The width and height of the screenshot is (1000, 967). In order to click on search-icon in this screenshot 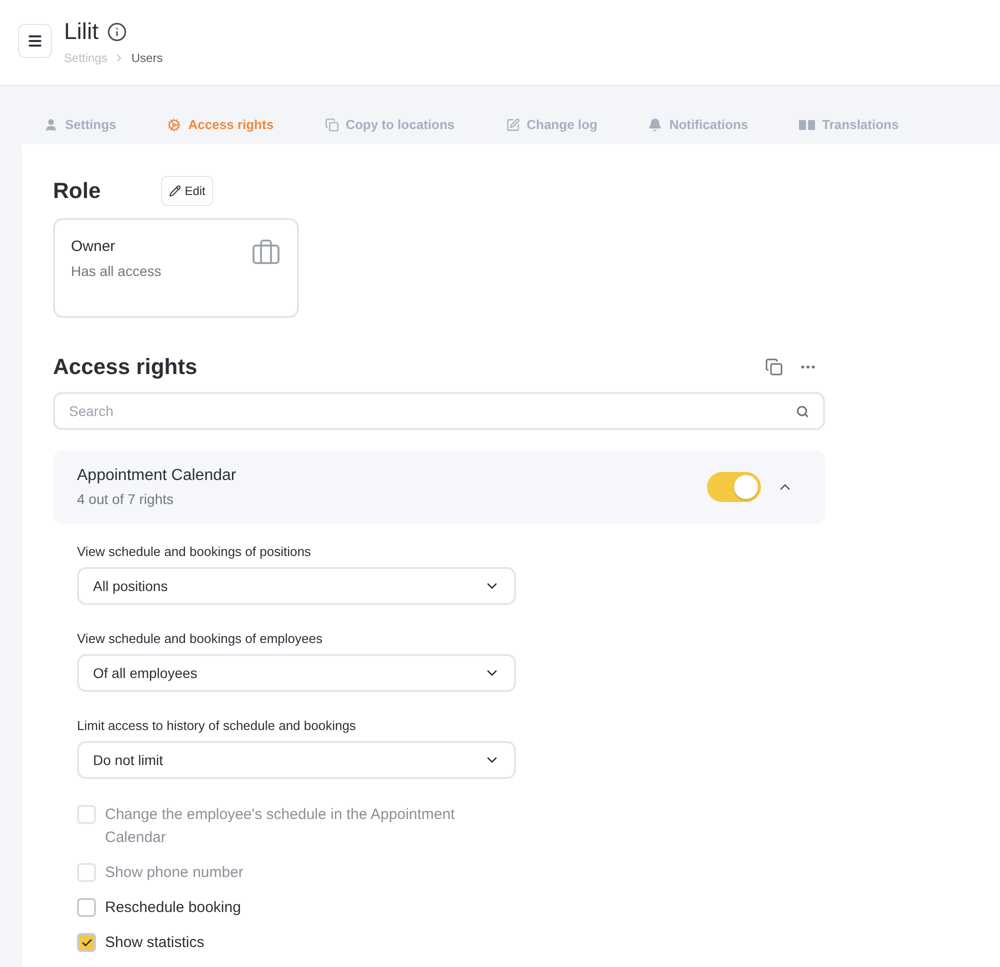, I will do `click(802, 411)`.